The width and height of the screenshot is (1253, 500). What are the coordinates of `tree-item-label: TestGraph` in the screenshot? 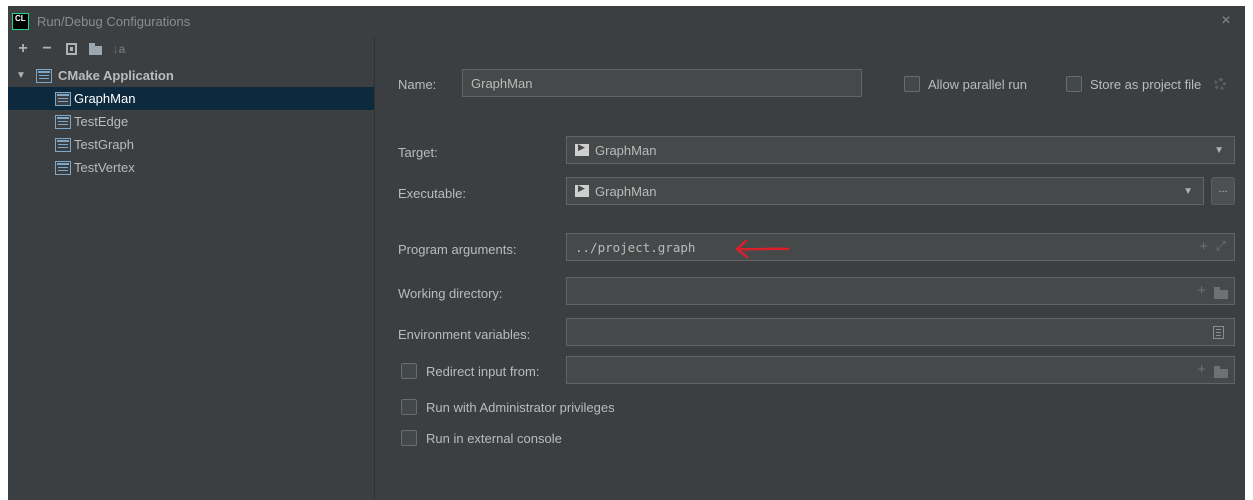 It's located at (104, 144).